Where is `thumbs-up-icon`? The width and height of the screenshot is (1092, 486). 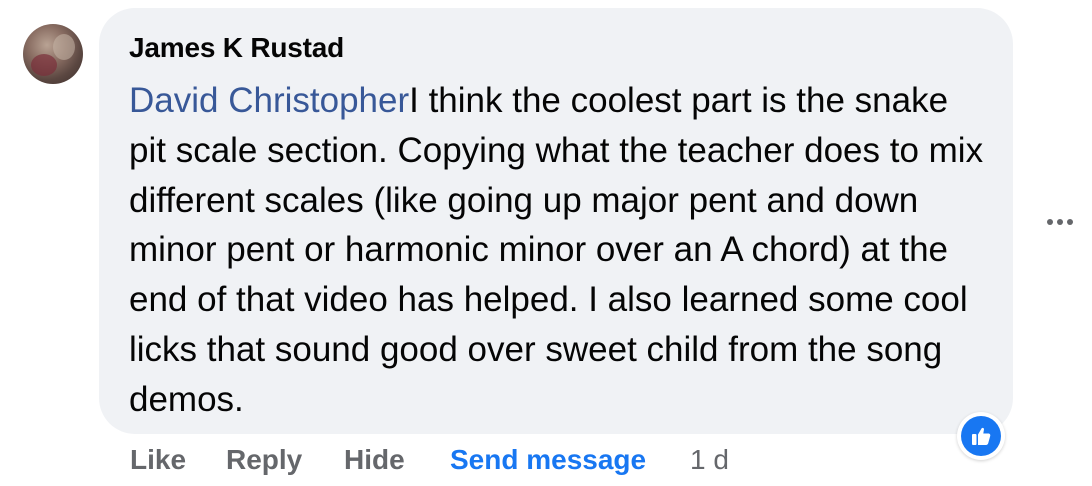 thumbs-up-icon is located at coordinates (981, 436).